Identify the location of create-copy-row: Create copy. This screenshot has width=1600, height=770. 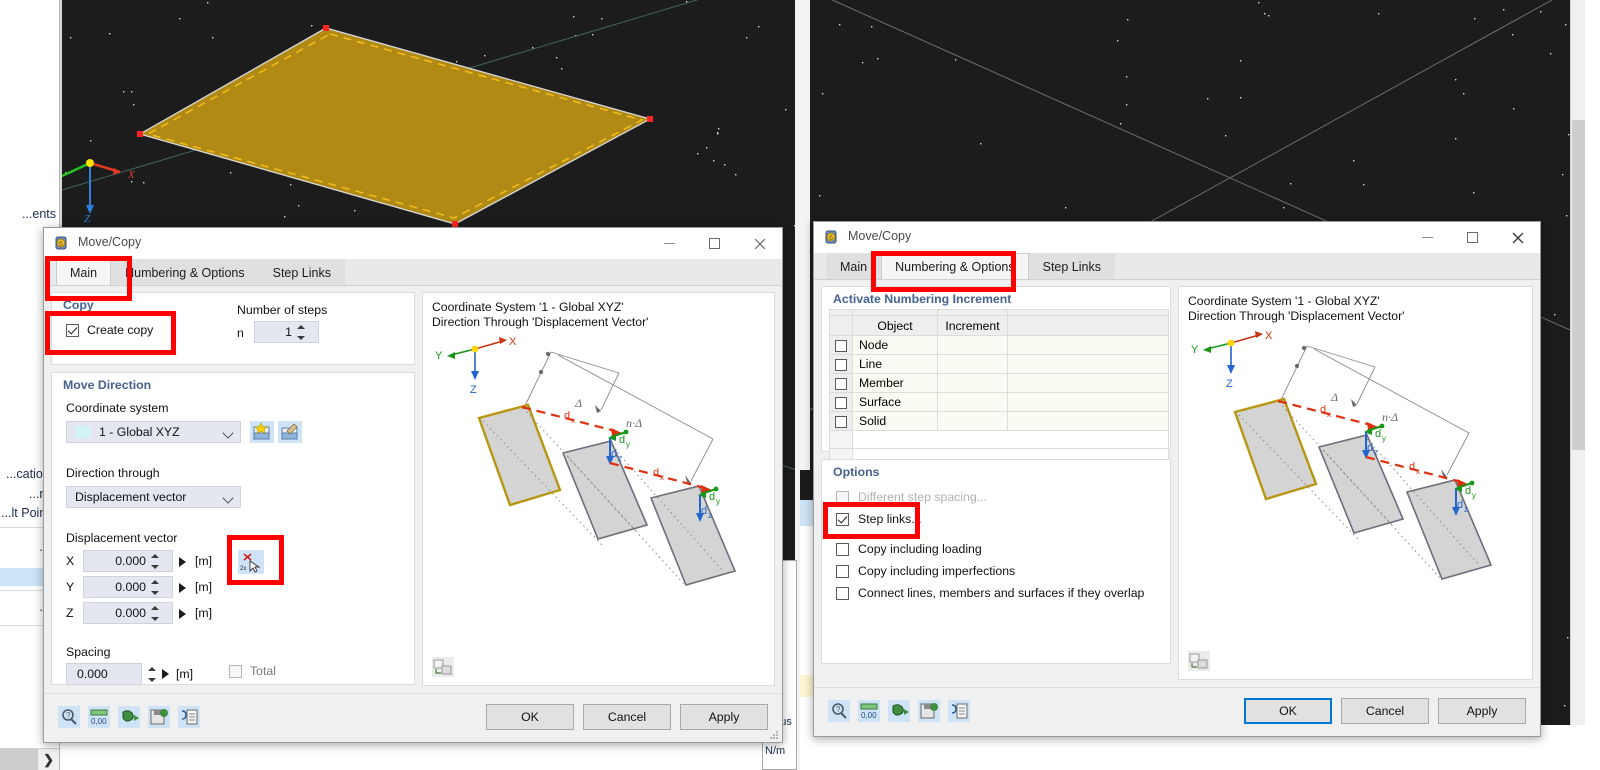
(109, 330).